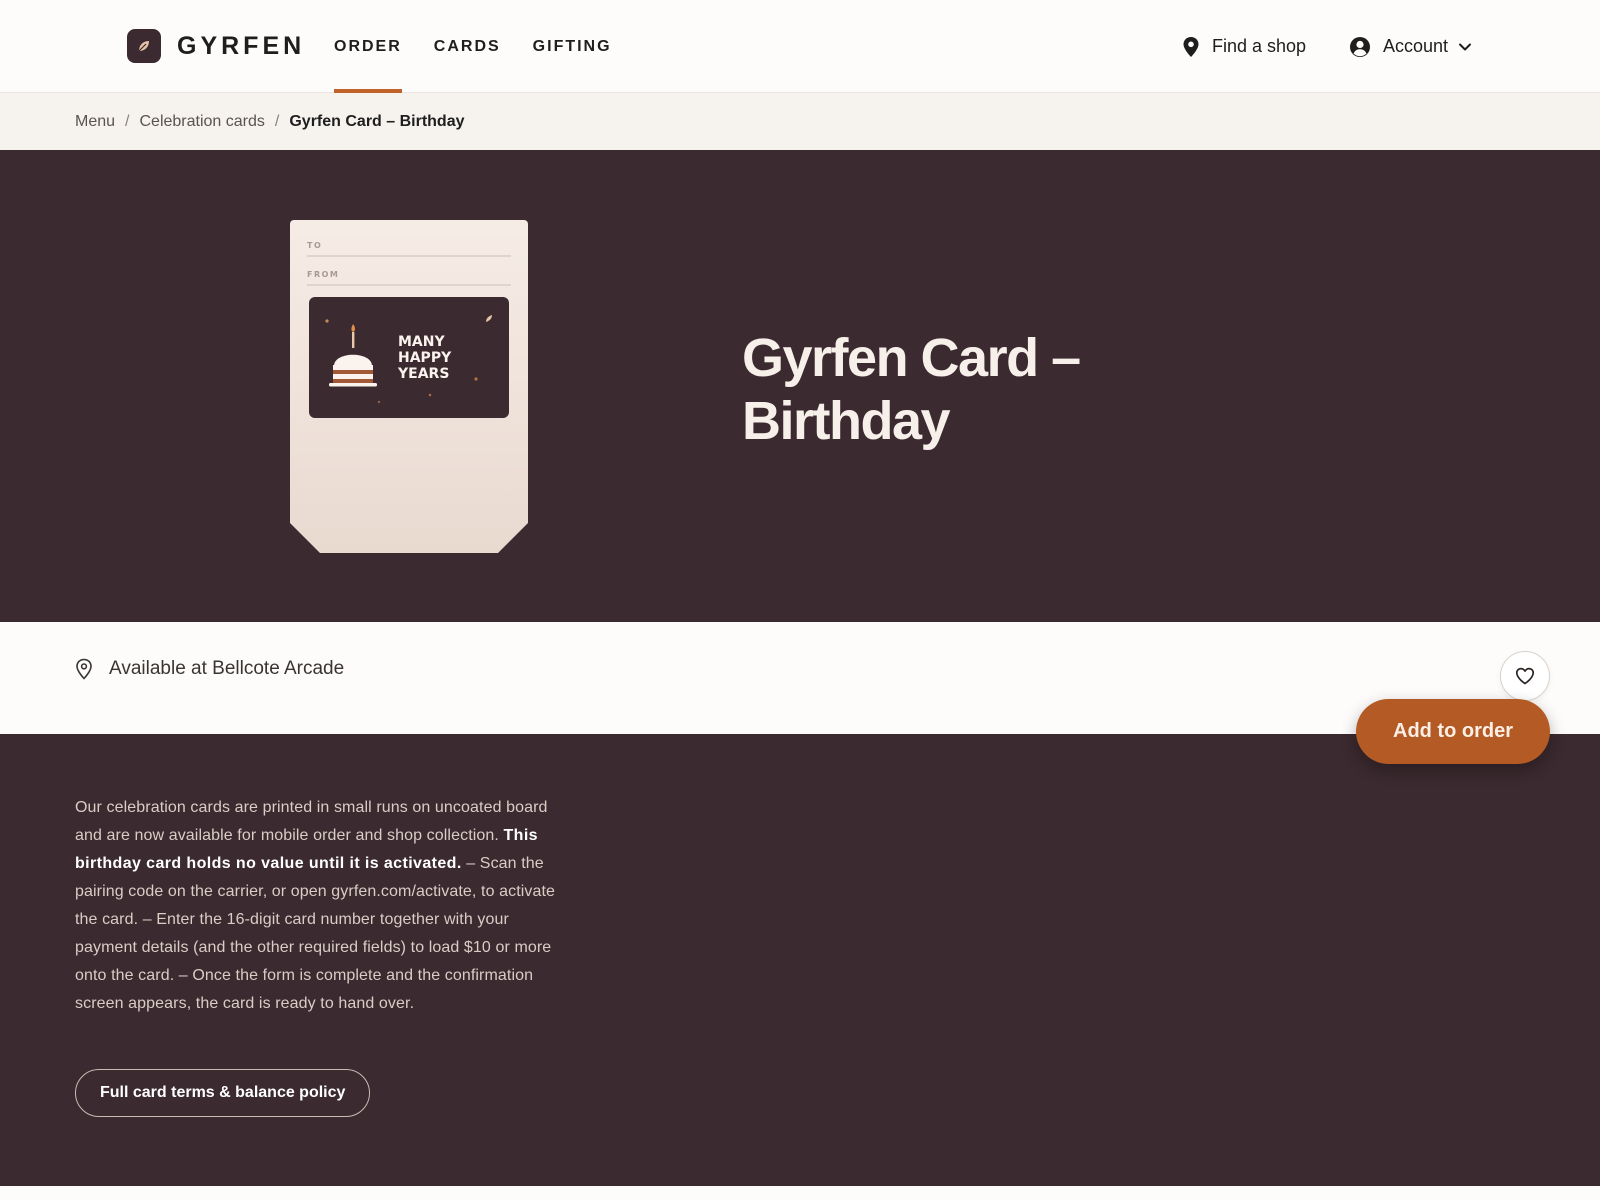 The image size is (1600, 1200). I want to click on find-shop-label: Find a shop, so click(1259, 46).